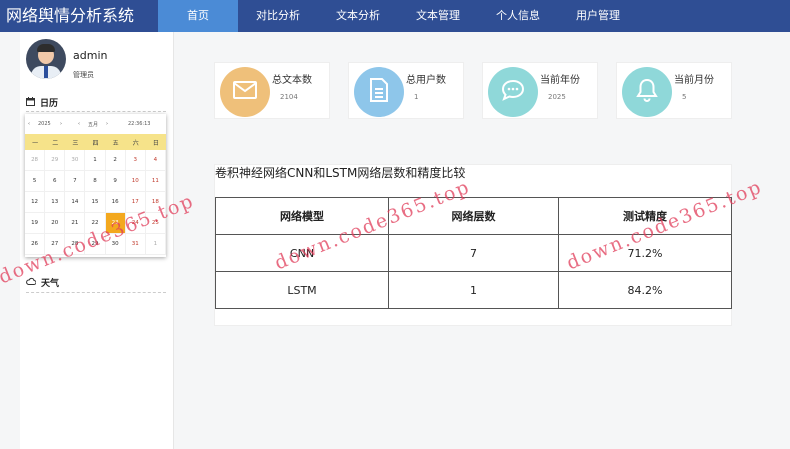  Describe the element at coordinates (647, 92) in the screenshot. I see `bell-icon` at that location.